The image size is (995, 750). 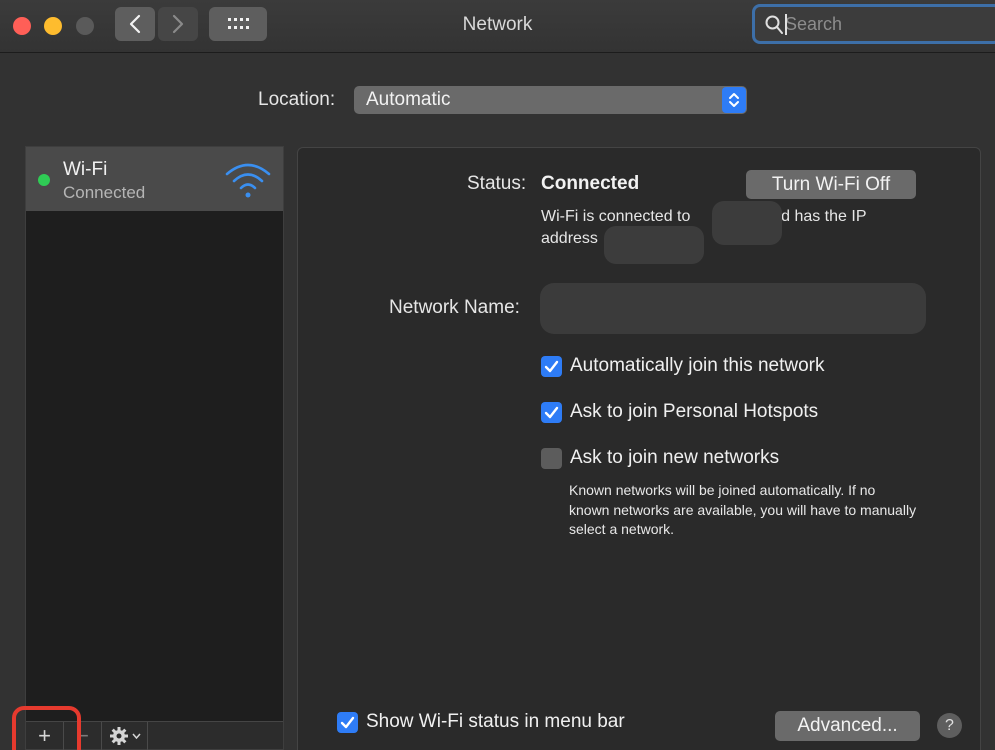 I want to click on search-input, so click(x=885, y=24).